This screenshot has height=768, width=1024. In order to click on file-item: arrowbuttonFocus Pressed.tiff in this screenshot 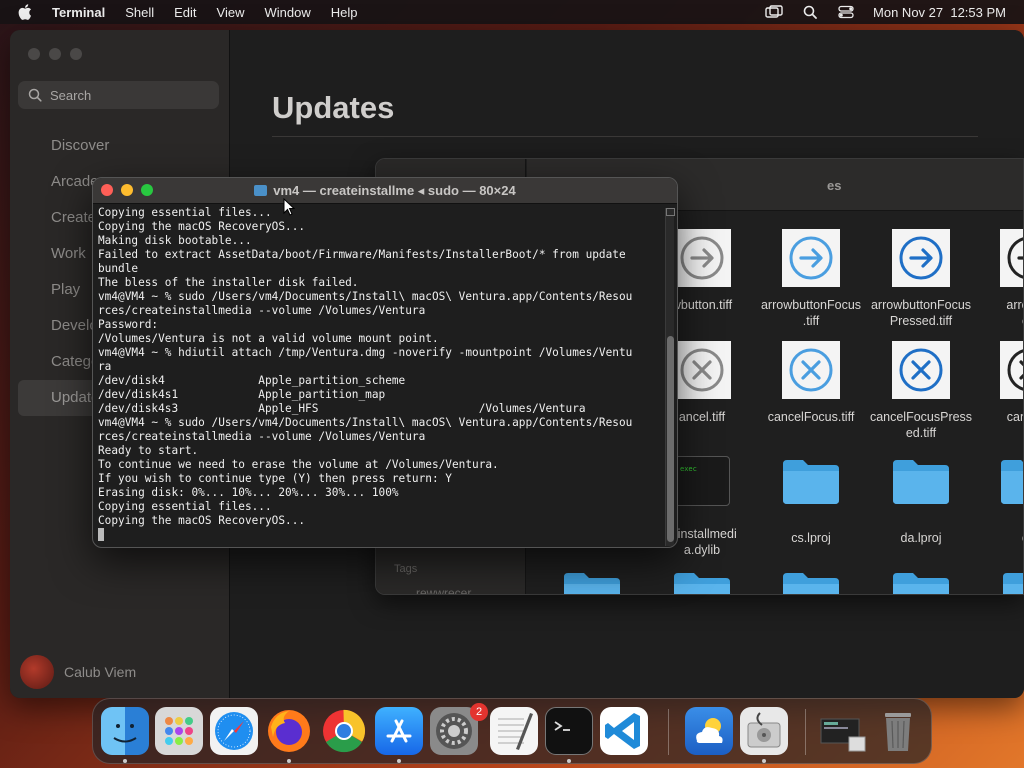, I will do `click(921, 279)`.